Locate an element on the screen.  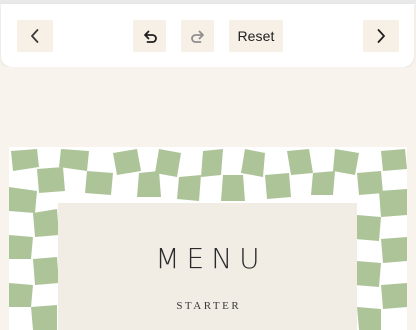
redo-button is located at coordinates (197, 36).